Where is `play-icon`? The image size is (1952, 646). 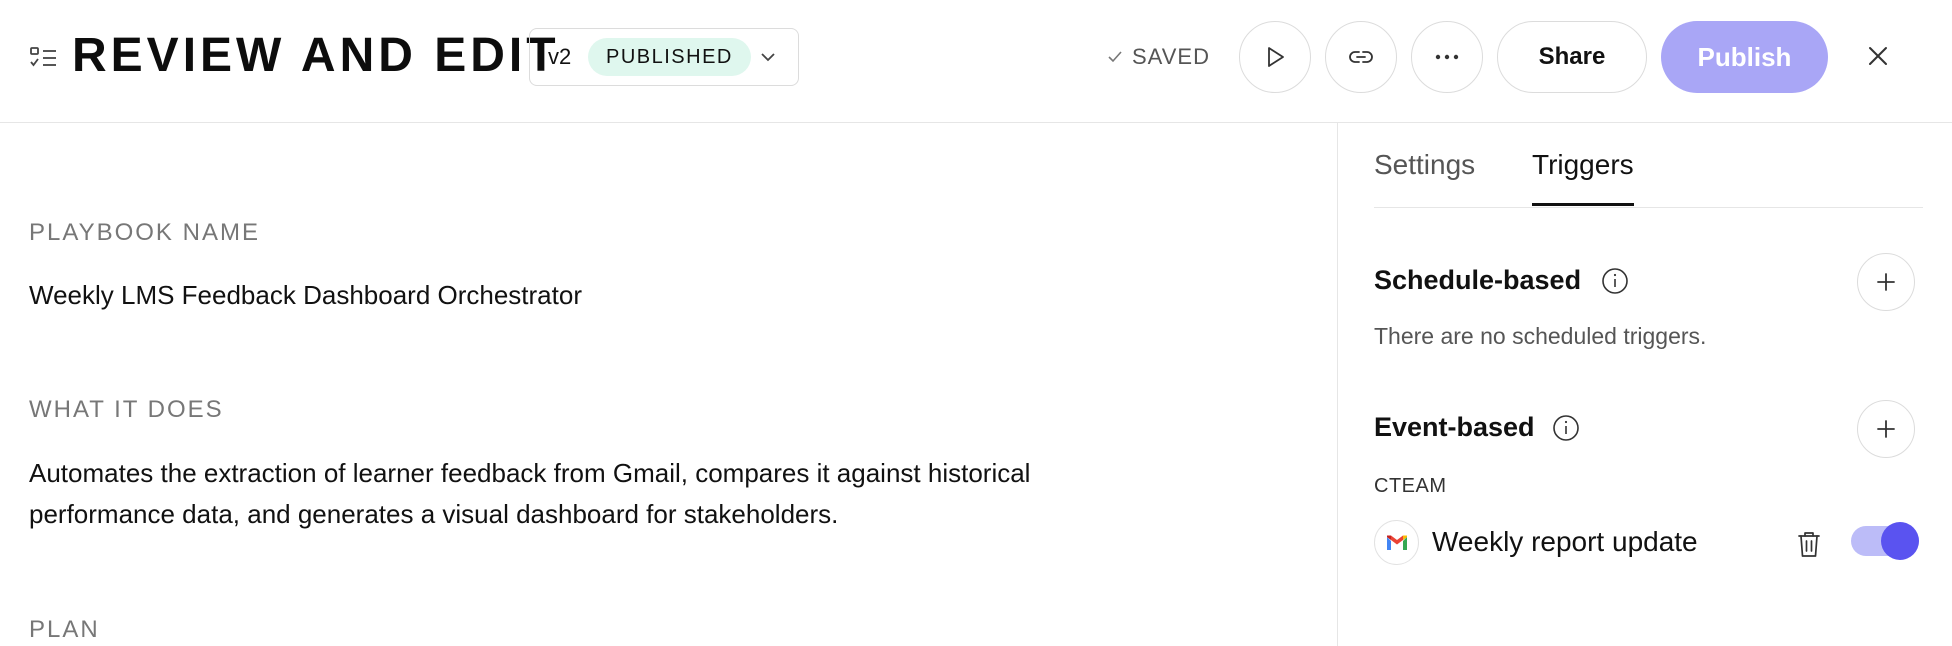 play-icon is located at coordinates (1276, 57).